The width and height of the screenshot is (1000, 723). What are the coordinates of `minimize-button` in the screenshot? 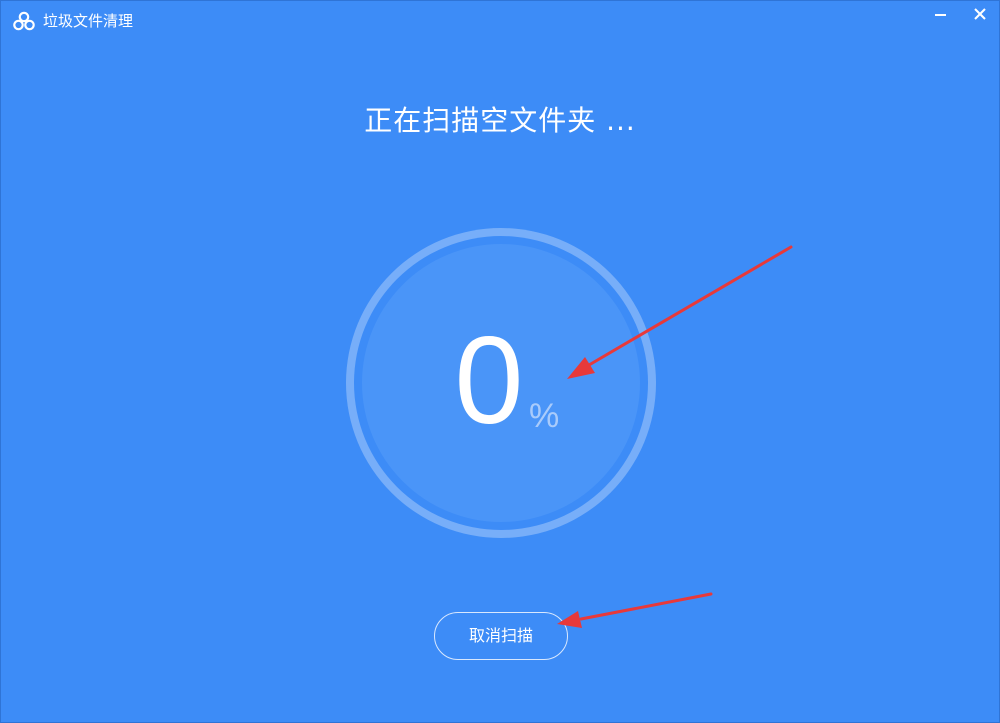 It's located at (940, 15).